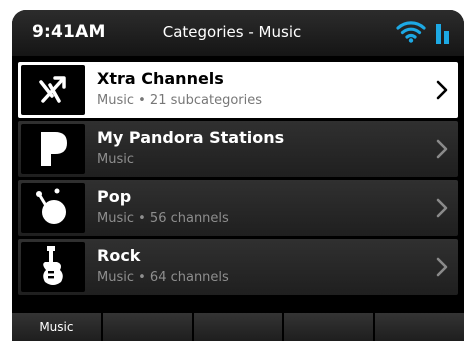 The height and width of the screenshot is (341, 469). Describe the element at coordinates (160, 78) in the screenshot. I see `list-item-title: Xtra Channels` at that location.